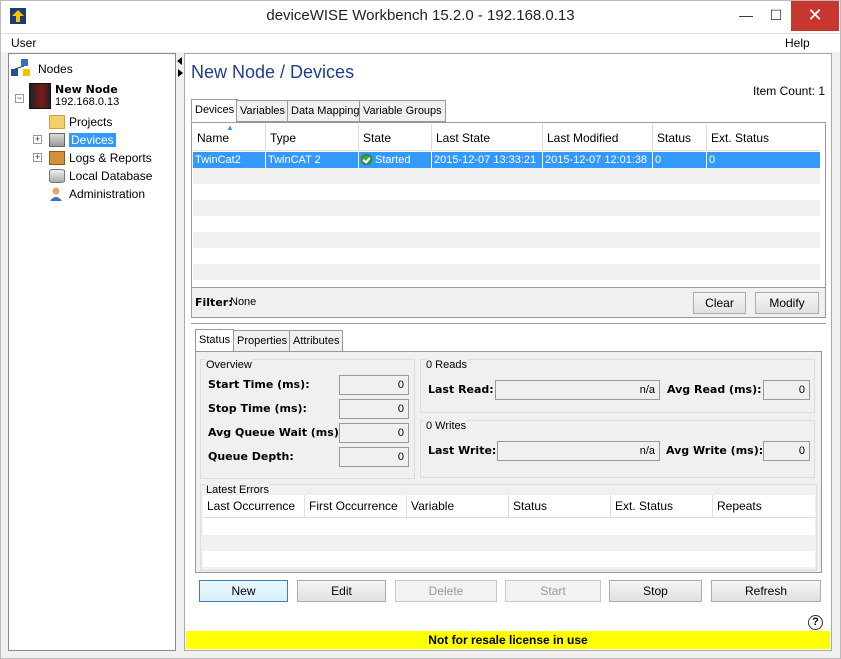  What do you see at coordinates (257, 408) in the screenshot?
I see `stop-time-label: Stop Time (ms):` at bounding box center [257, 408].